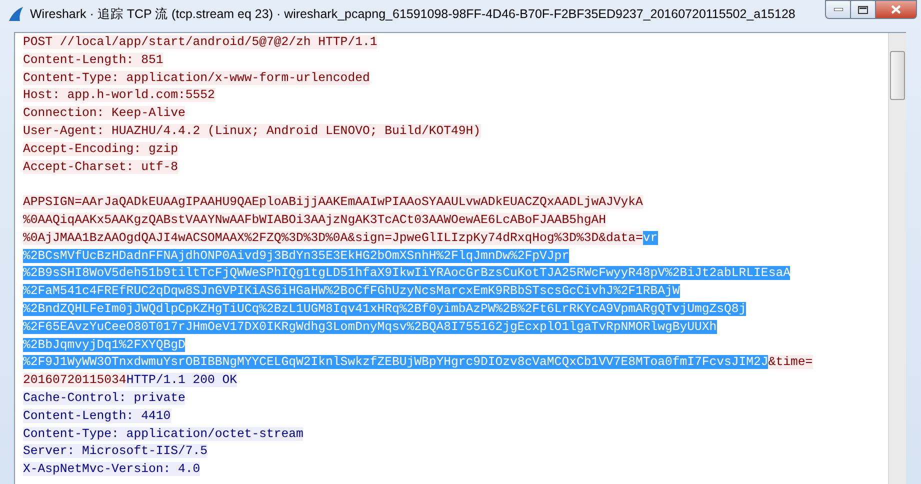 The height and width of the screenshot is (484, 921). I want to click on client-text: %0AAQiqAAKx5AAKgzQABstVAAYNwAAFbWIABOi3AAjzNgAK3TcACt03AAWOewAE6LcABoFJAAB5hgAH, so click(314, 219).